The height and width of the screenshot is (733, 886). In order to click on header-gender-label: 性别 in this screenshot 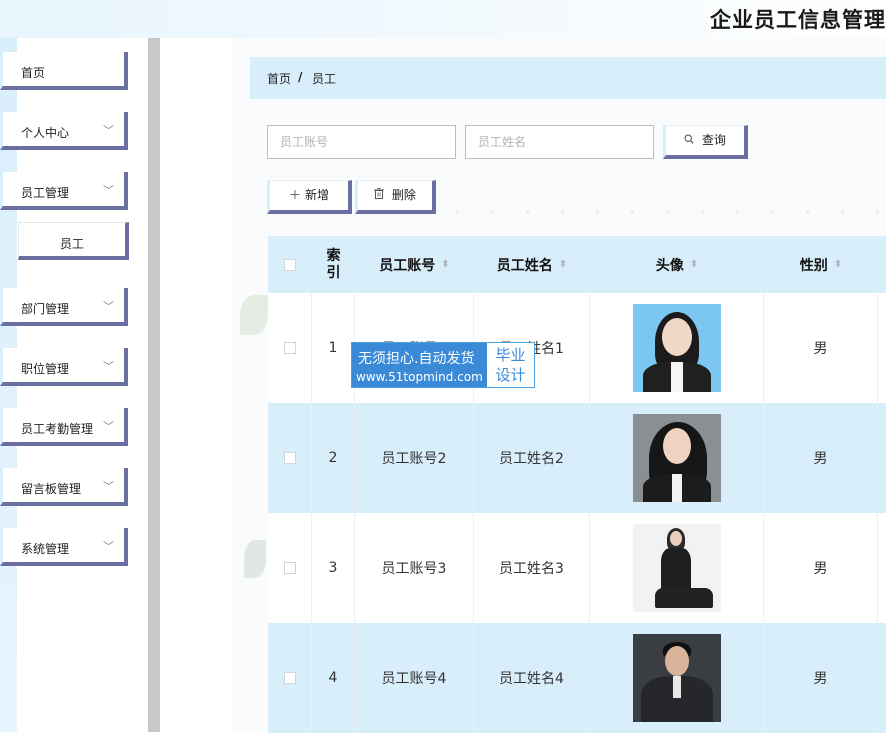, I will do `click(813, 265)`.